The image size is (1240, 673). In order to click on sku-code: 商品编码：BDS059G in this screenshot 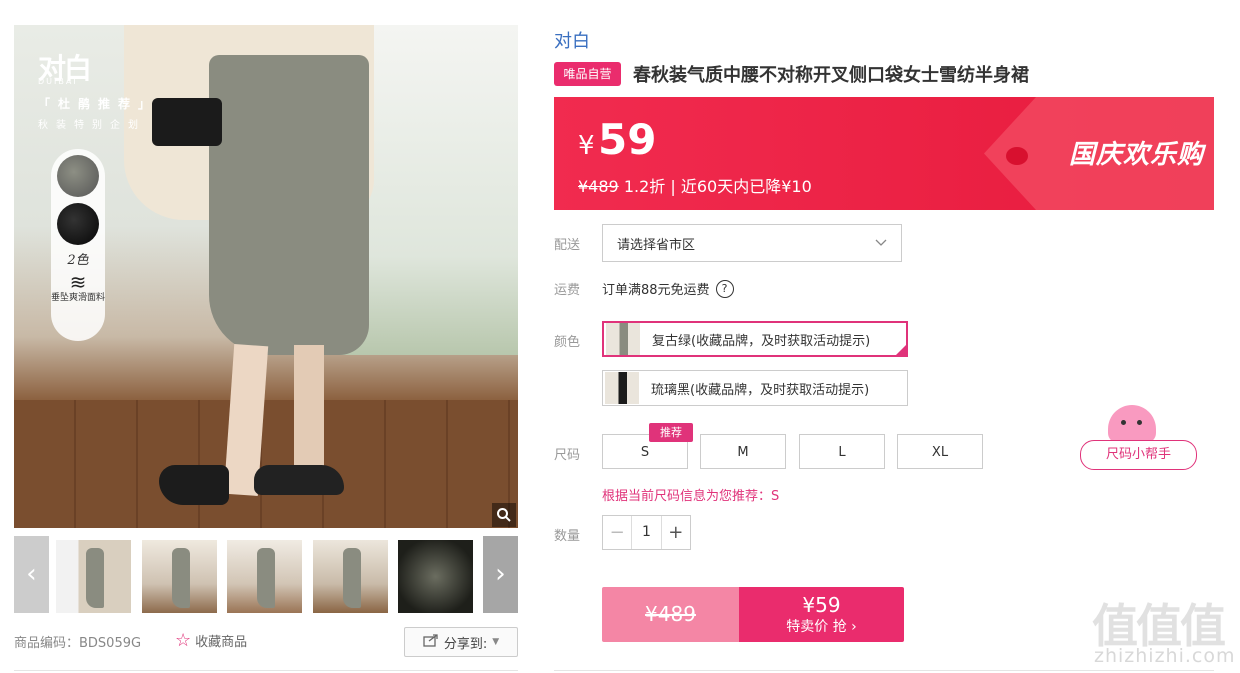, I will do `click(78, 643)`.